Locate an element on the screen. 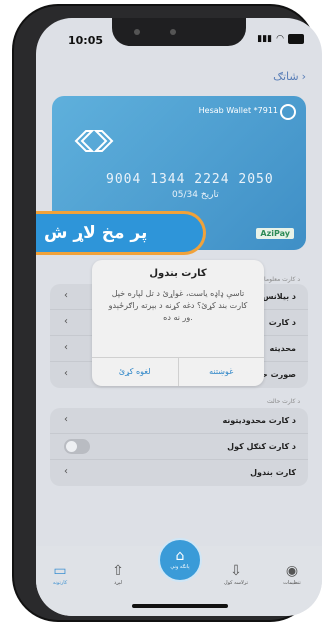  payment-brand-badge: AziPay is located at coordinates (275, 233).